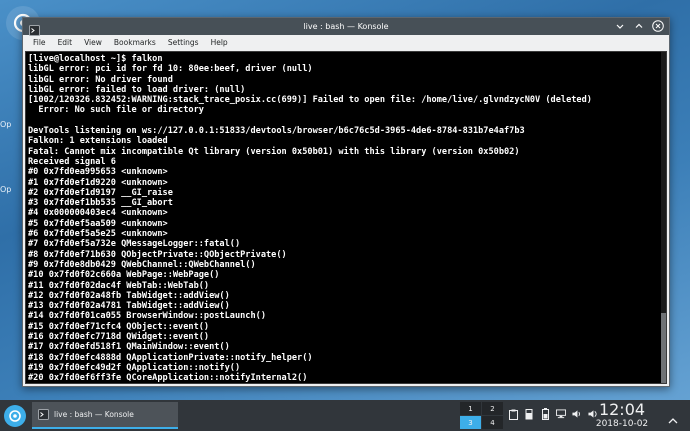  Describe the element at coordinates (673, 419) in the screenshot. I see `chevron-up-icon` at that location.